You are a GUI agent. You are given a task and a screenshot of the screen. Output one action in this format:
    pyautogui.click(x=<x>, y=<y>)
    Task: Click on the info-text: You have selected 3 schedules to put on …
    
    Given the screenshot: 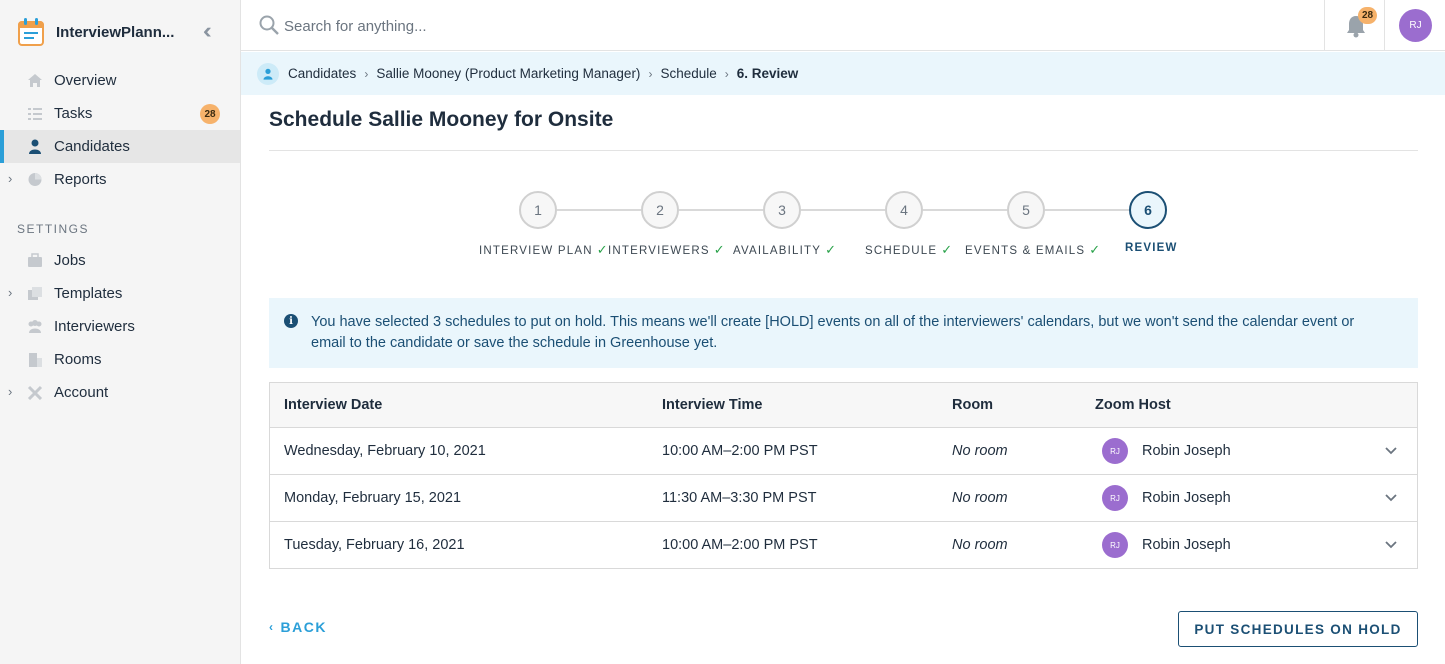 What is the action you would take?
    pyautogui.click(x=833, y=332)
    